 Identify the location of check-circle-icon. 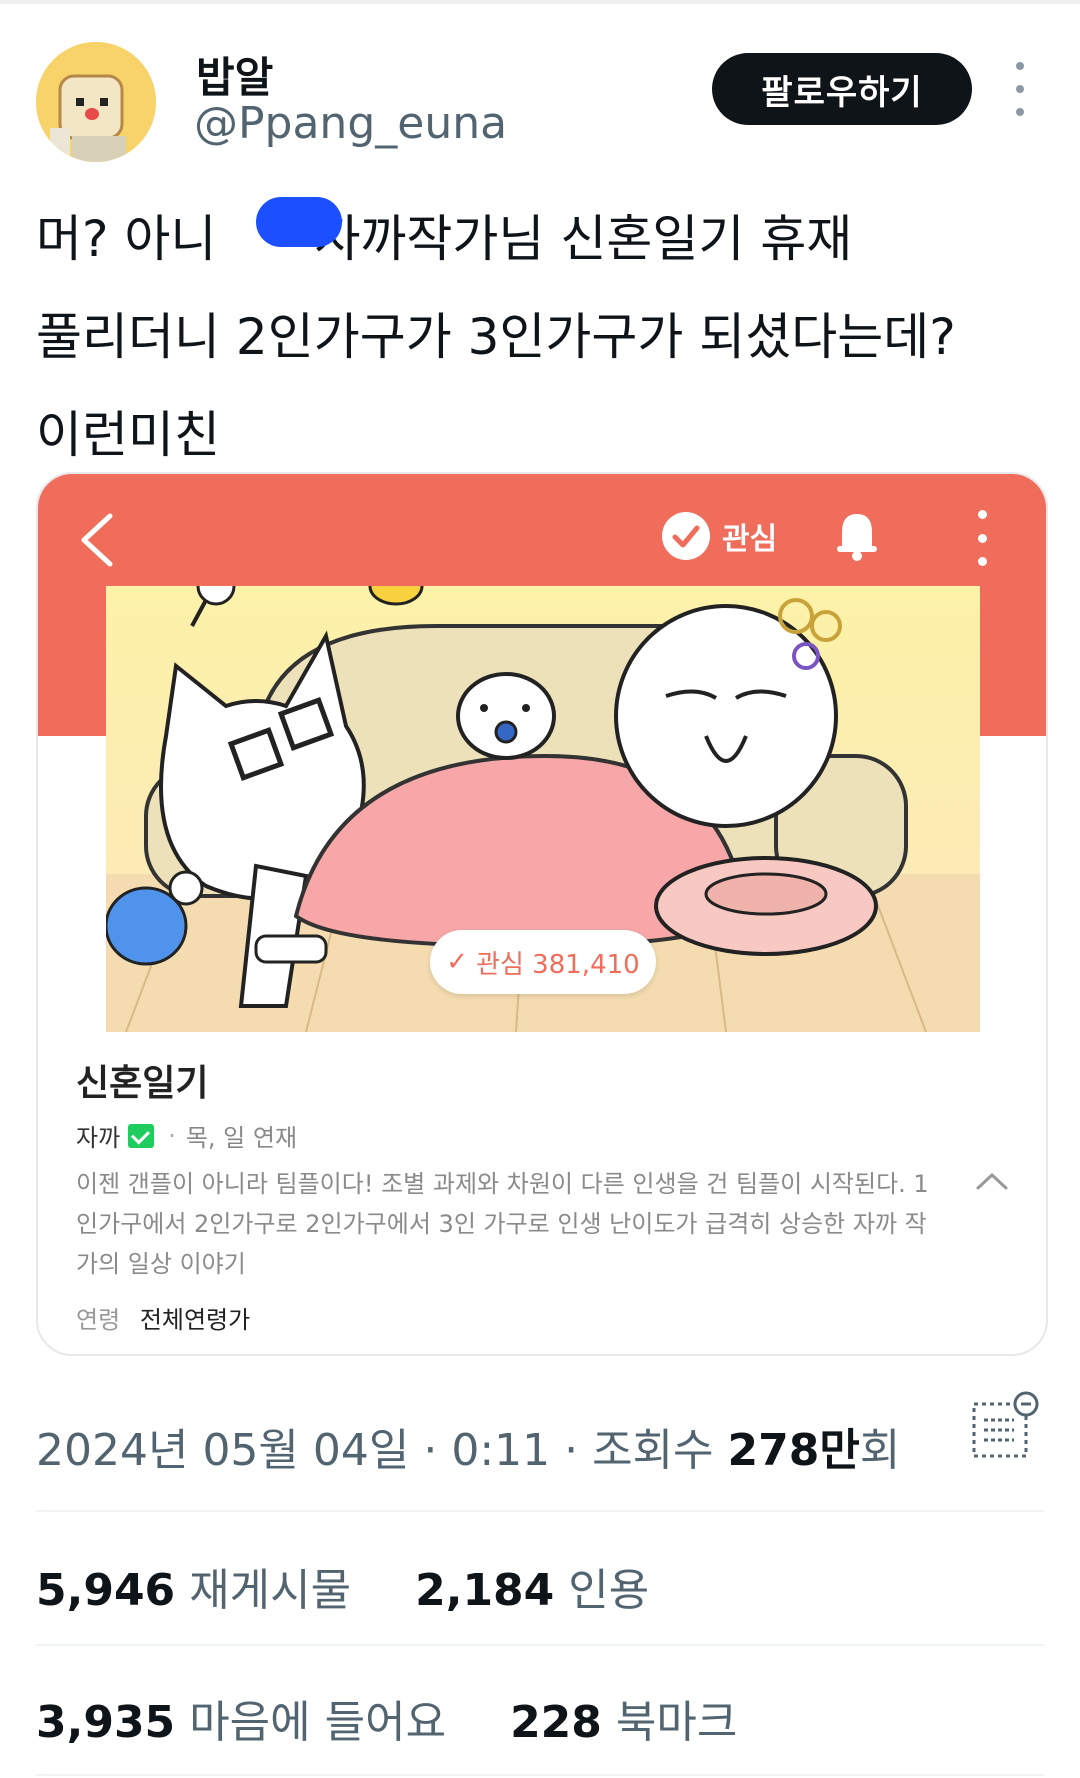
(686, 536).